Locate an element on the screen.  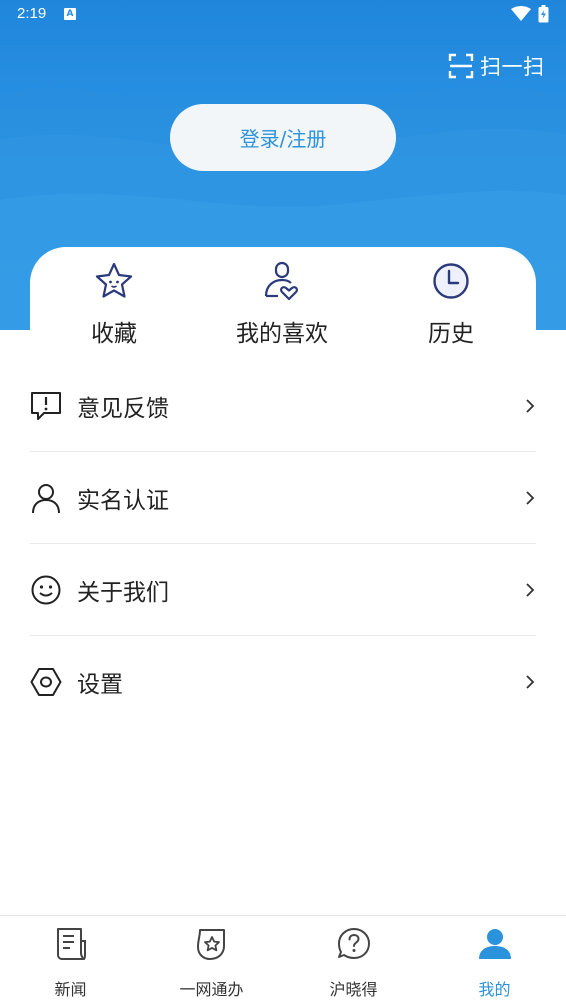
person-heart-icon is located at coordinates (281, 281).